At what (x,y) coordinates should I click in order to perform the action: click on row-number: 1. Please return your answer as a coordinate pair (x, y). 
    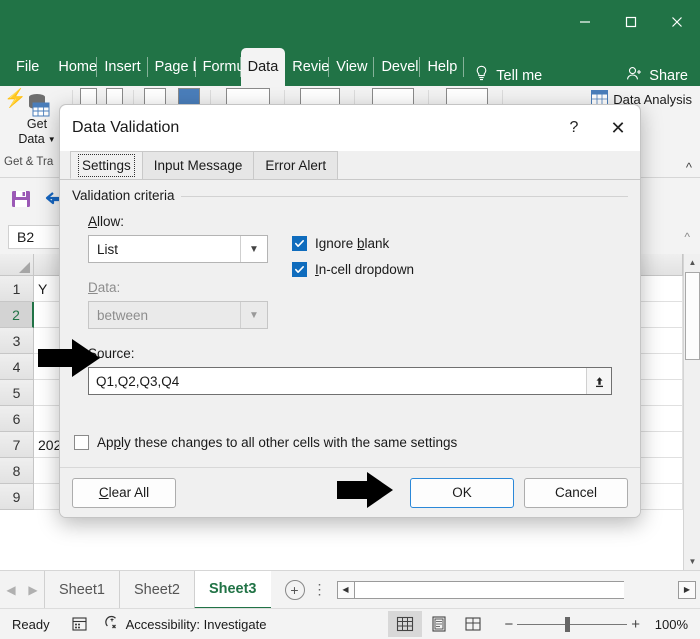
    Looking at the image, I should click on (16, 288).